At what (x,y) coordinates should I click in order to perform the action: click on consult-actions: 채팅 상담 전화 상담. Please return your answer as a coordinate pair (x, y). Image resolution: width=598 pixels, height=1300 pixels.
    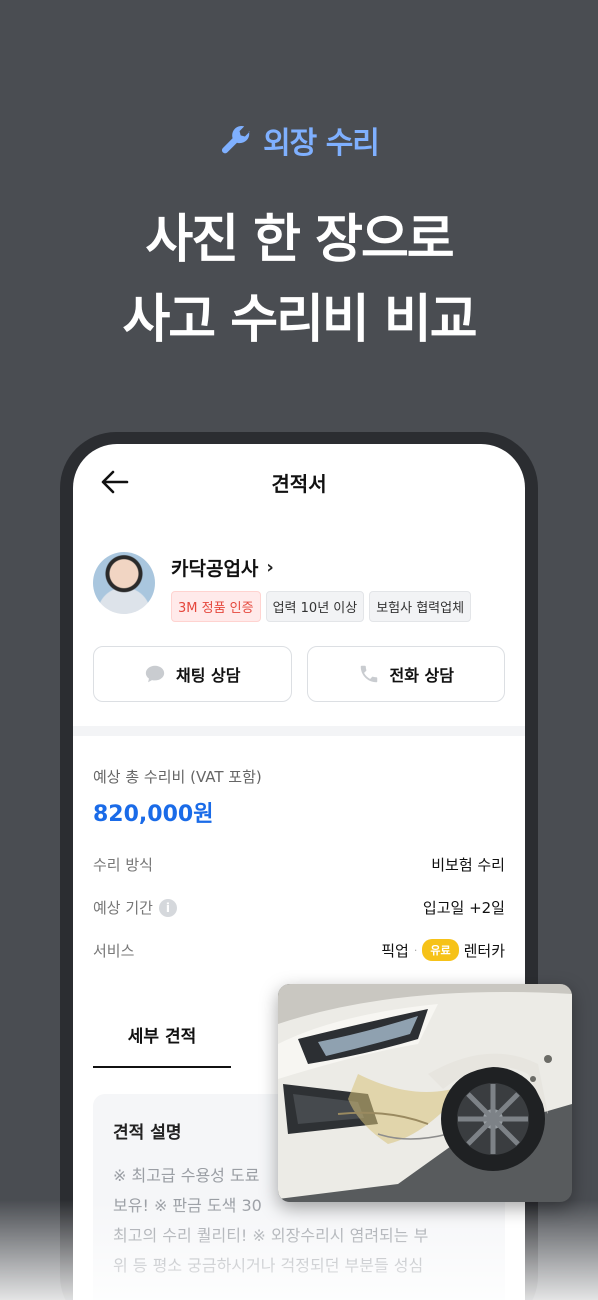
    Looking at the image, I should click on (299, 674).